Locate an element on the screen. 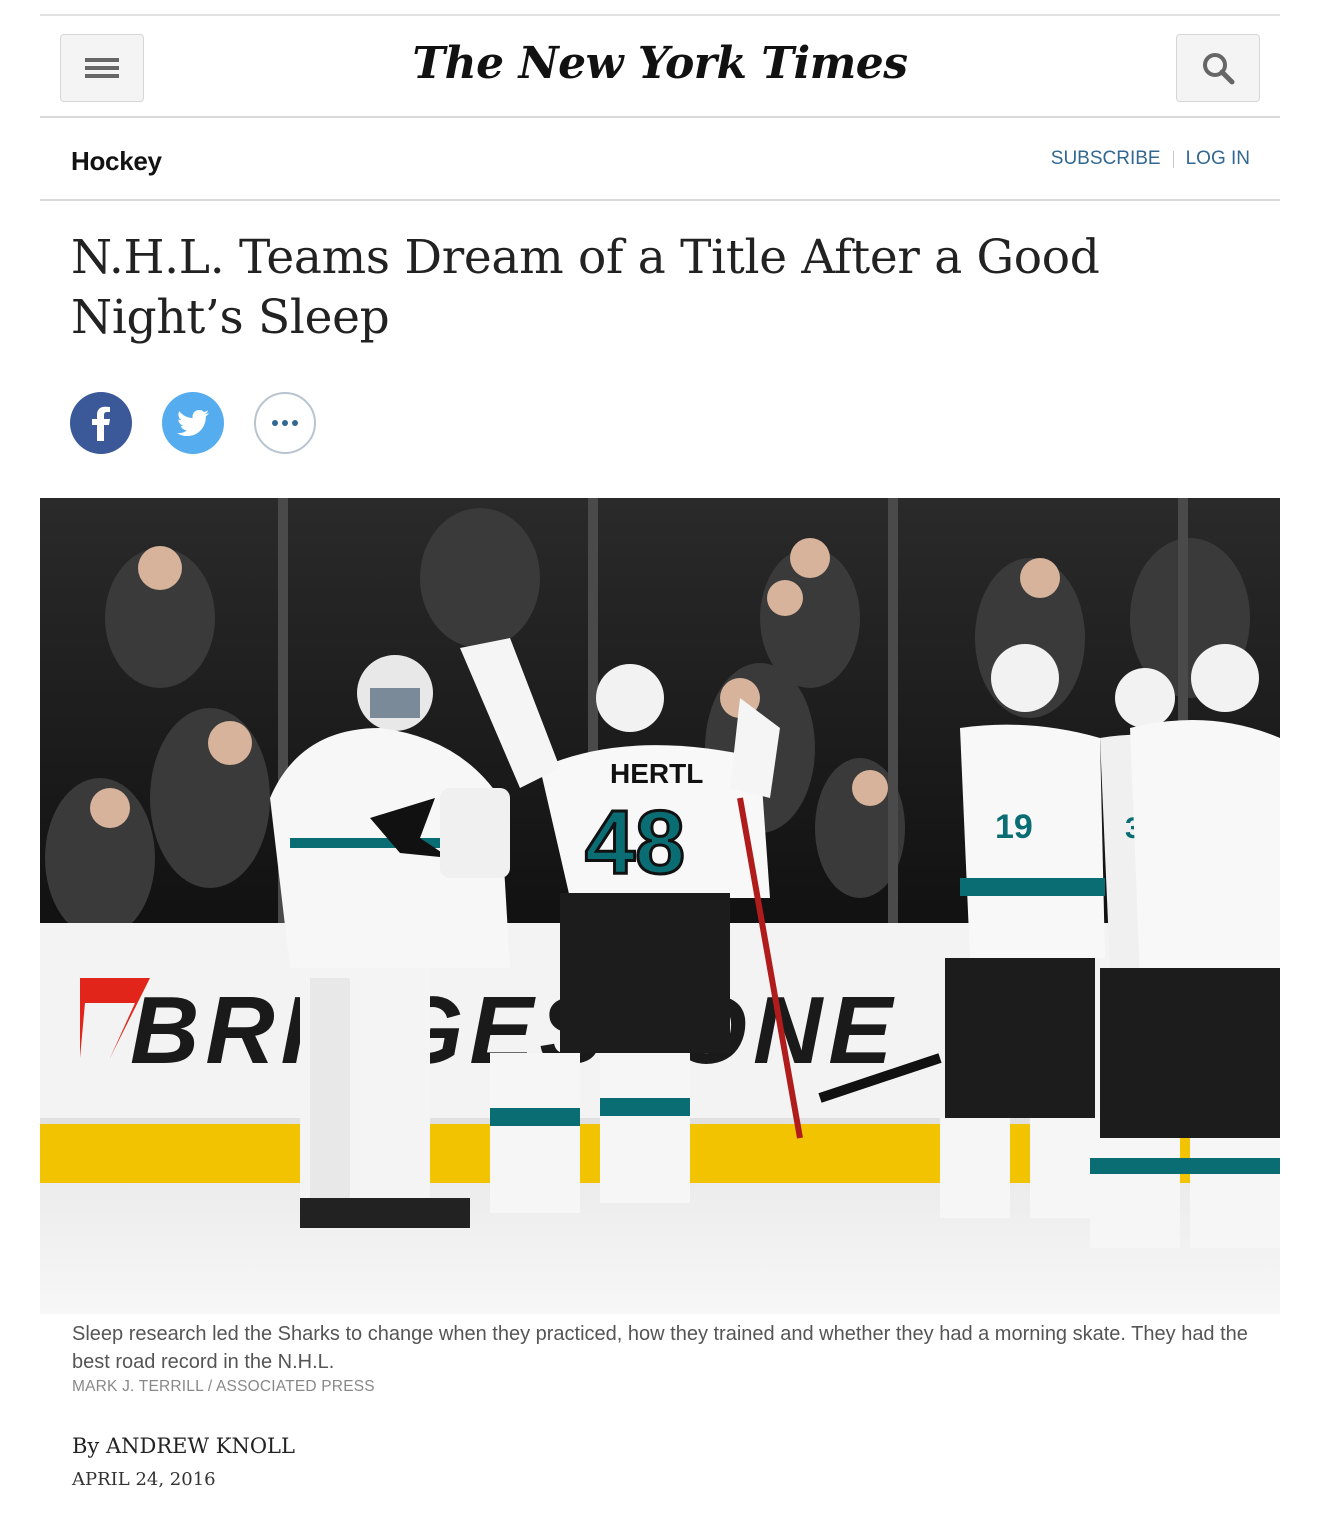 The image size is (1340, 1530). search-icon is located at coordinates (1219, 69).